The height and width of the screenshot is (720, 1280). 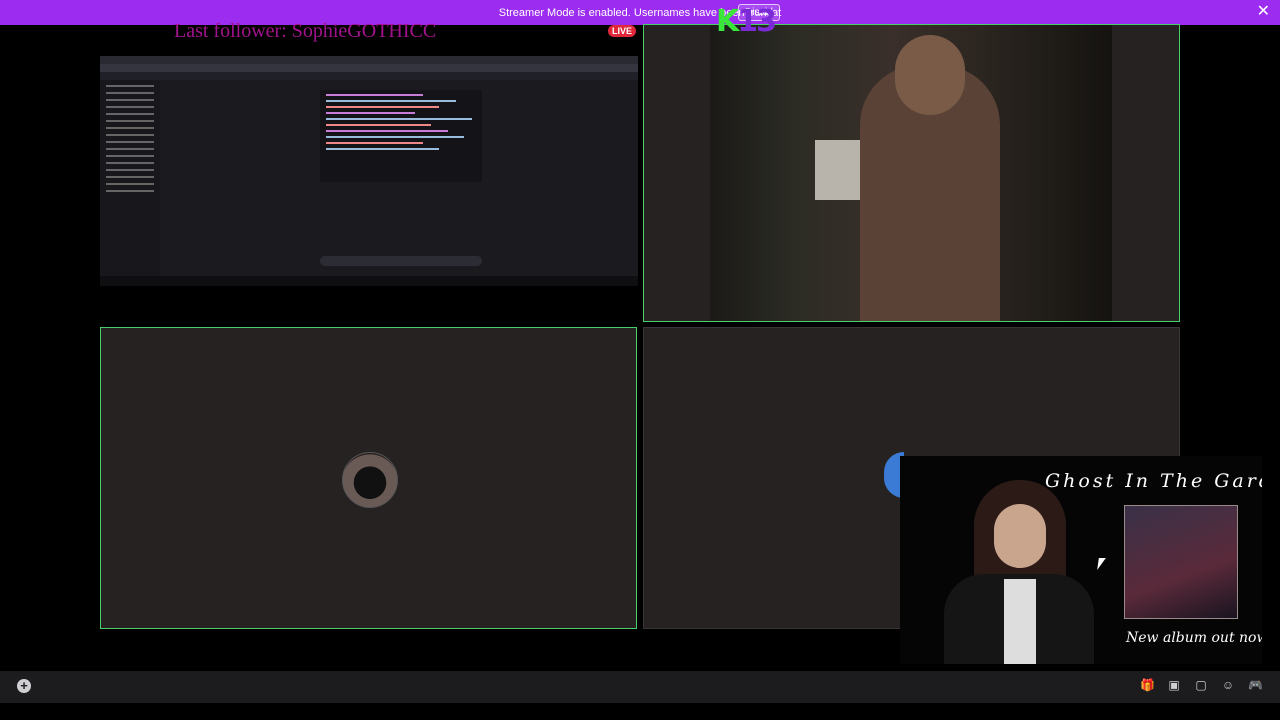 What do you see at coordinates (622, 31) in the screenshot?
I see `live-badge: LIVE` at bounding box center [622, 31].